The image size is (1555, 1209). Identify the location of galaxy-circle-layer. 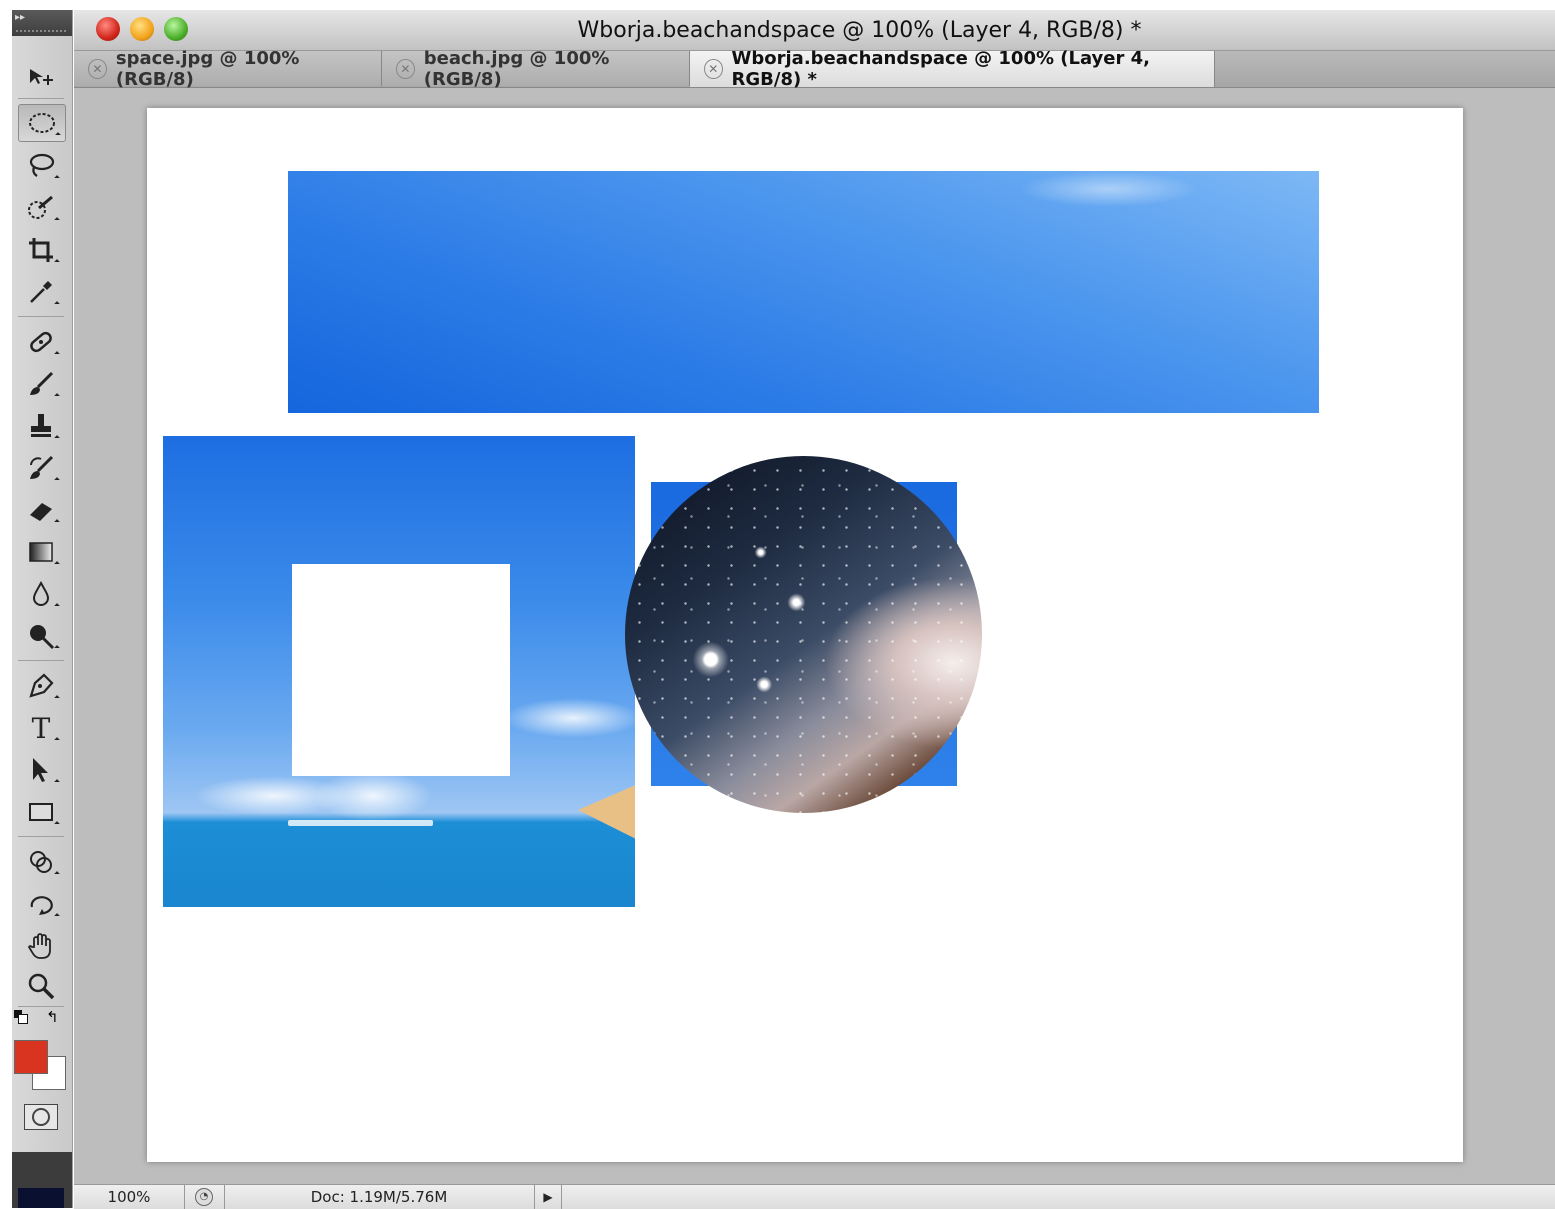
(803, 634).